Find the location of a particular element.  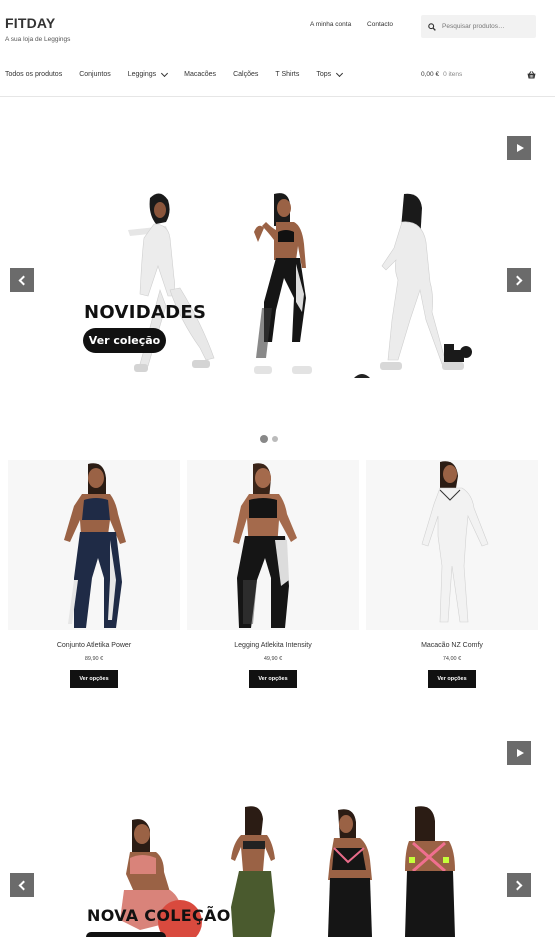

view-collection-button: Ver coleção is located at coordinates (124, 340).